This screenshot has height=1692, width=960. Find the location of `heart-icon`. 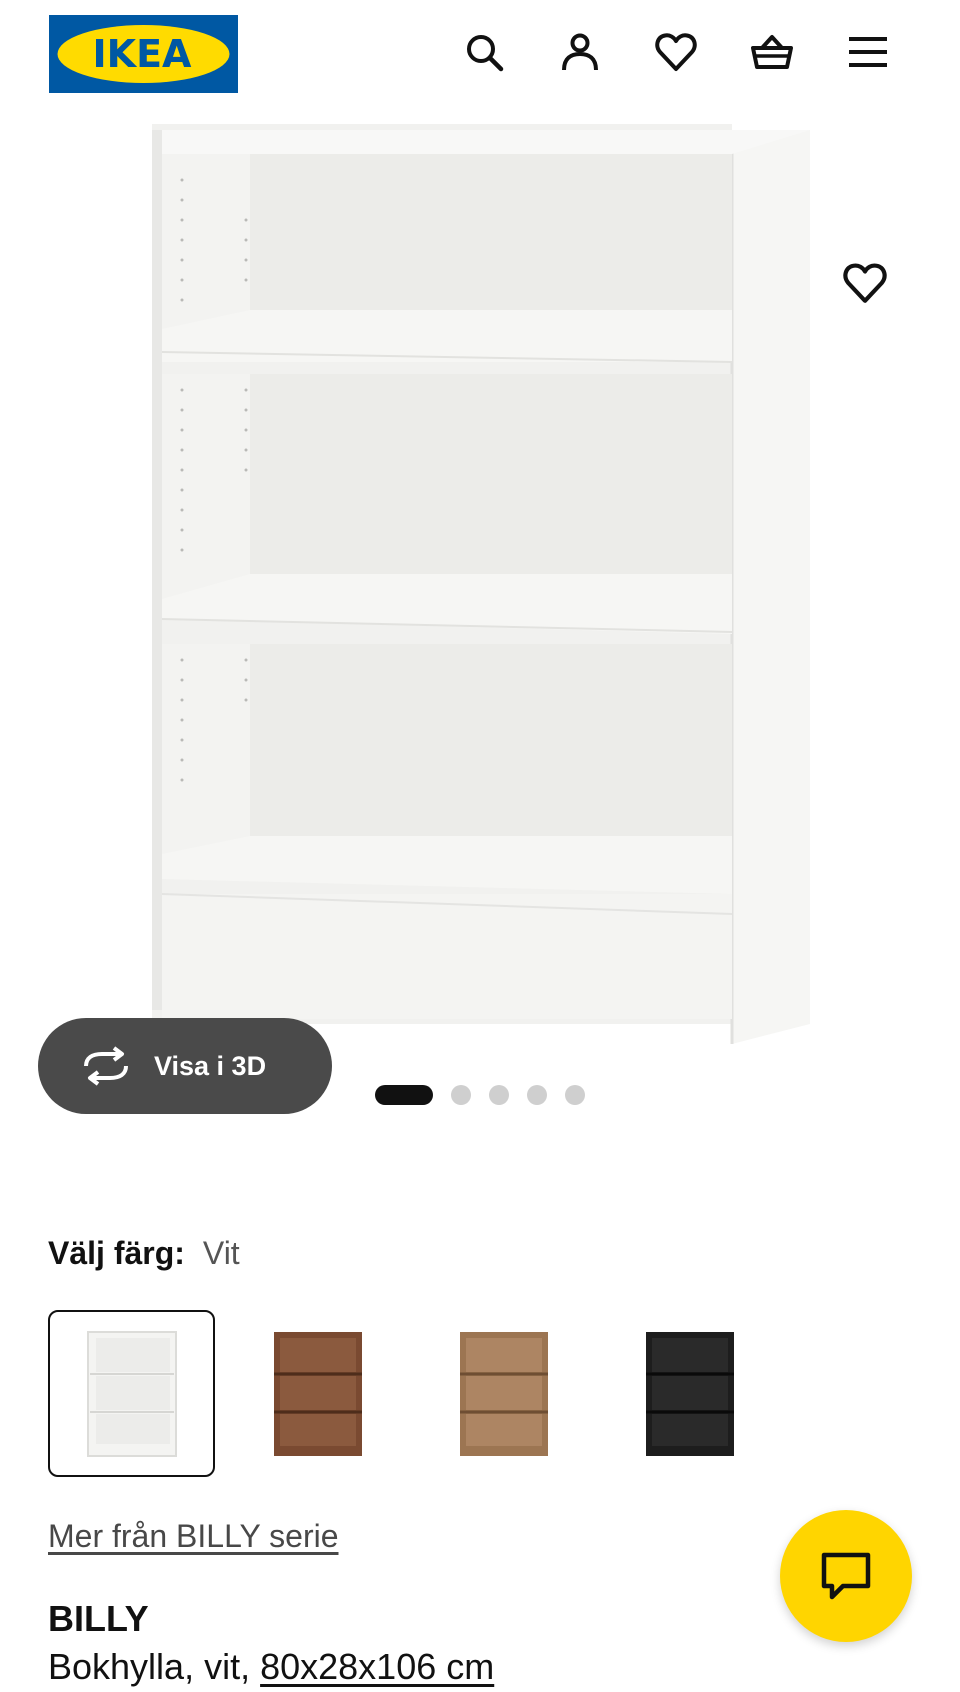

heart-icon is located at coordinates (676, 52).